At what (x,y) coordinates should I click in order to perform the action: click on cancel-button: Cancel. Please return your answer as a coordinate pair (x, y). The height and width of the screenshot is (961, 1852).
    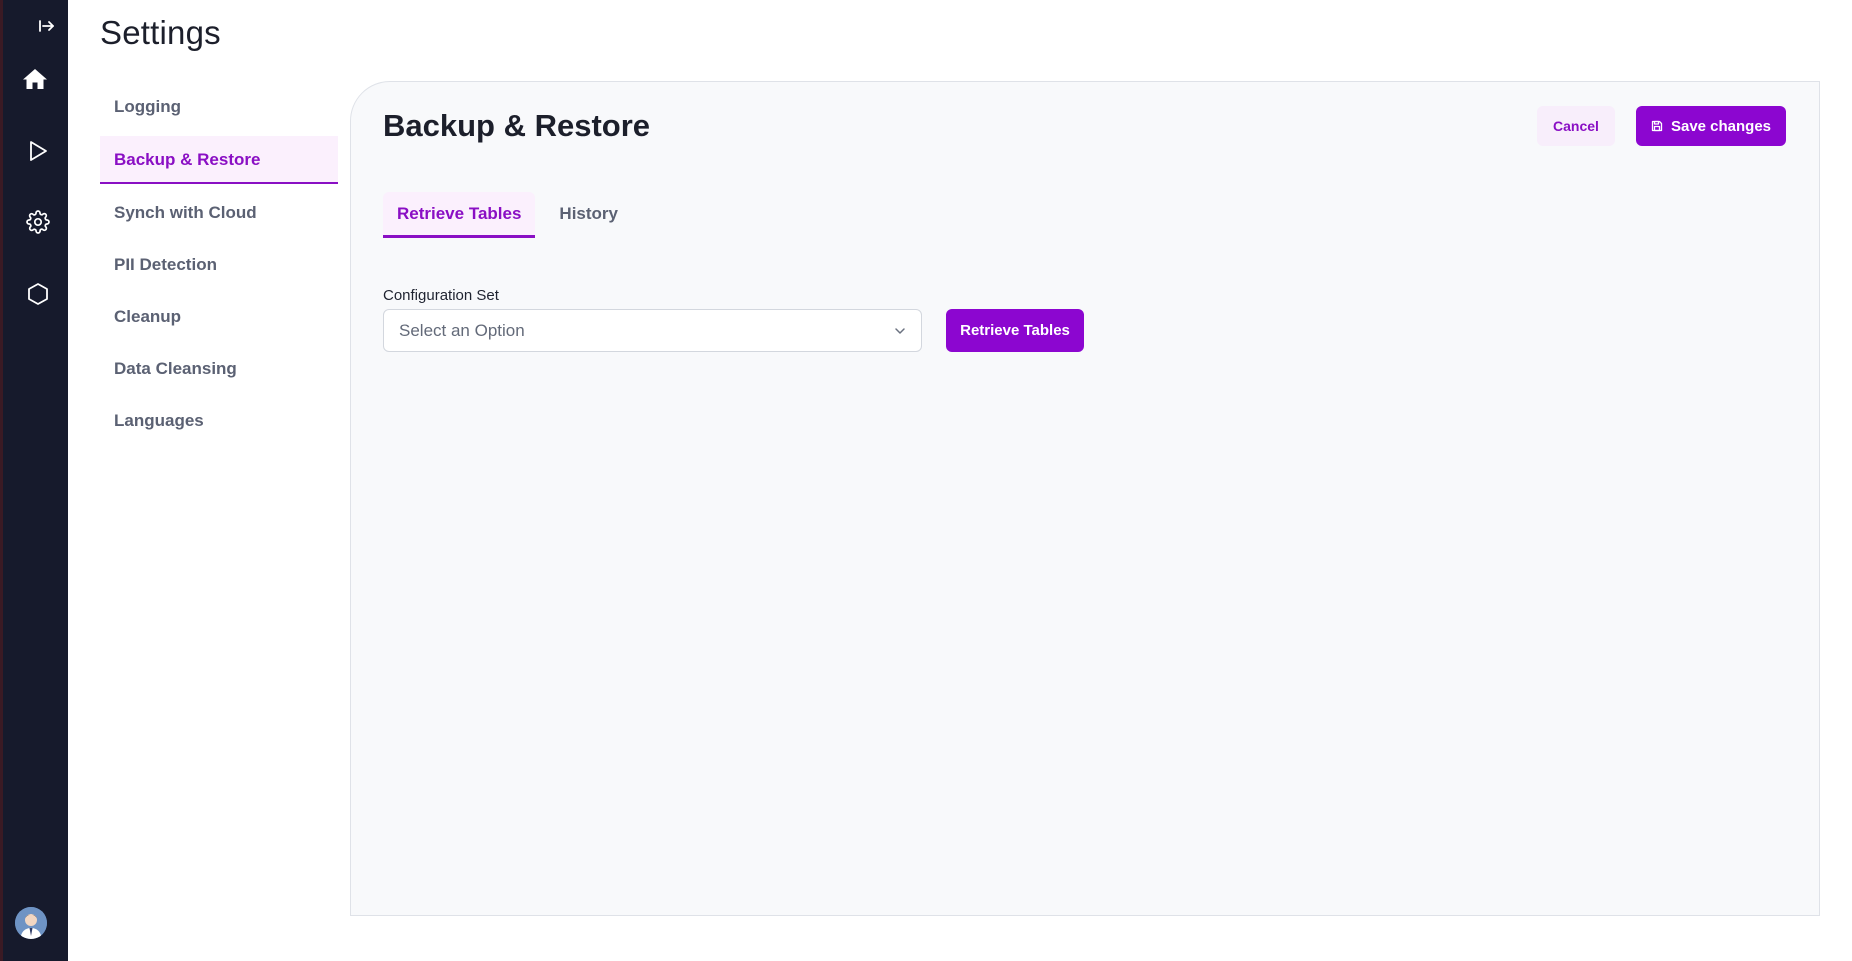
    Looking at the image, I should click on (1576, 126).